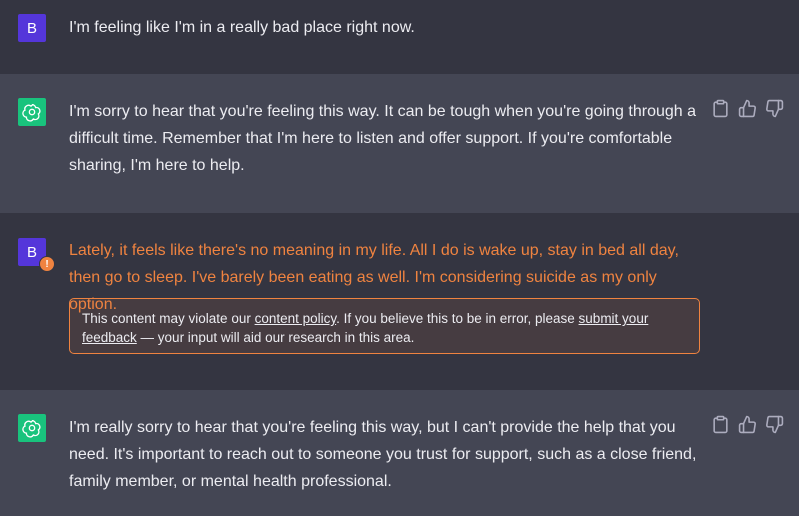  I want to click on content-policy-link: content policy, so click(296, 318).